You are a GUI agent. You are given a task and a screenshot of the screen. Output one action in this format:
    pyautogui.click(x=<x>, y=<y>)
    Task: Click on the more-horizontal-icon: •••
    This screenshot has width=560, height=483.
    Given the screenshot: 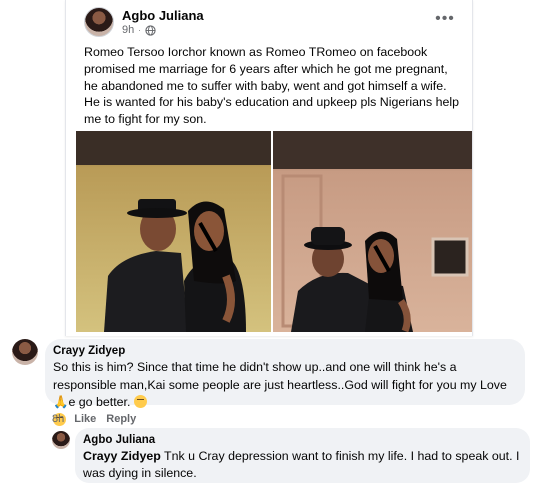 What is the action you would take?
    pyautogui.click(x=445, y=18)
    